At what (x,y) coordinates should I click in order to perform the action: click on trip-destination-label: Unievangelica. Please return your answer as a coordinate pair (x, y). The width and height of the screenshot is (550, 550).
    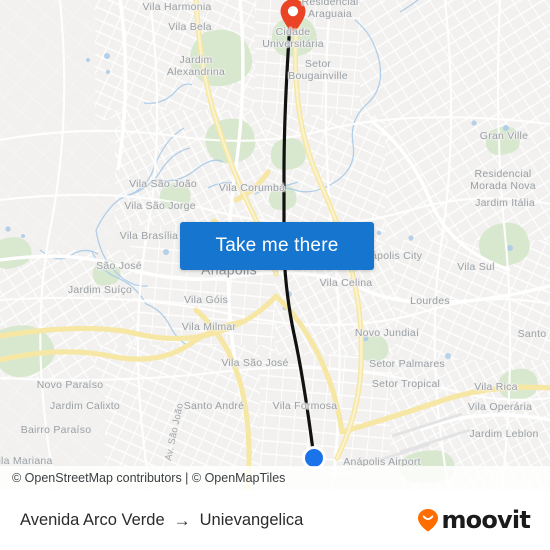
    Looking at the image, I should click on (251, 519).